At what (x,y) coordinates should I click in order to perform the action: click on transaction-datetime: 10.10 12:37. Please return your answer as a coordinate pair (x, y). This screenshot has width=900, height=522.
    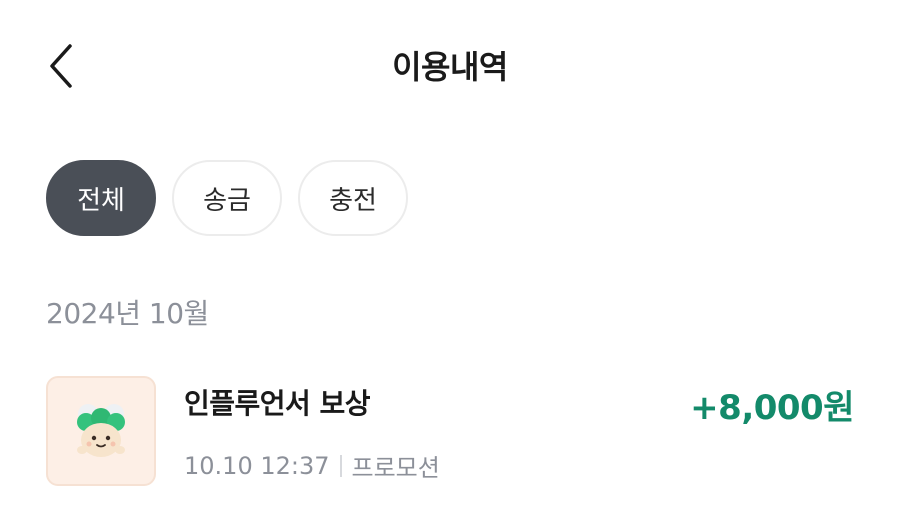
    Looking at the image, I should click on (257, 465).